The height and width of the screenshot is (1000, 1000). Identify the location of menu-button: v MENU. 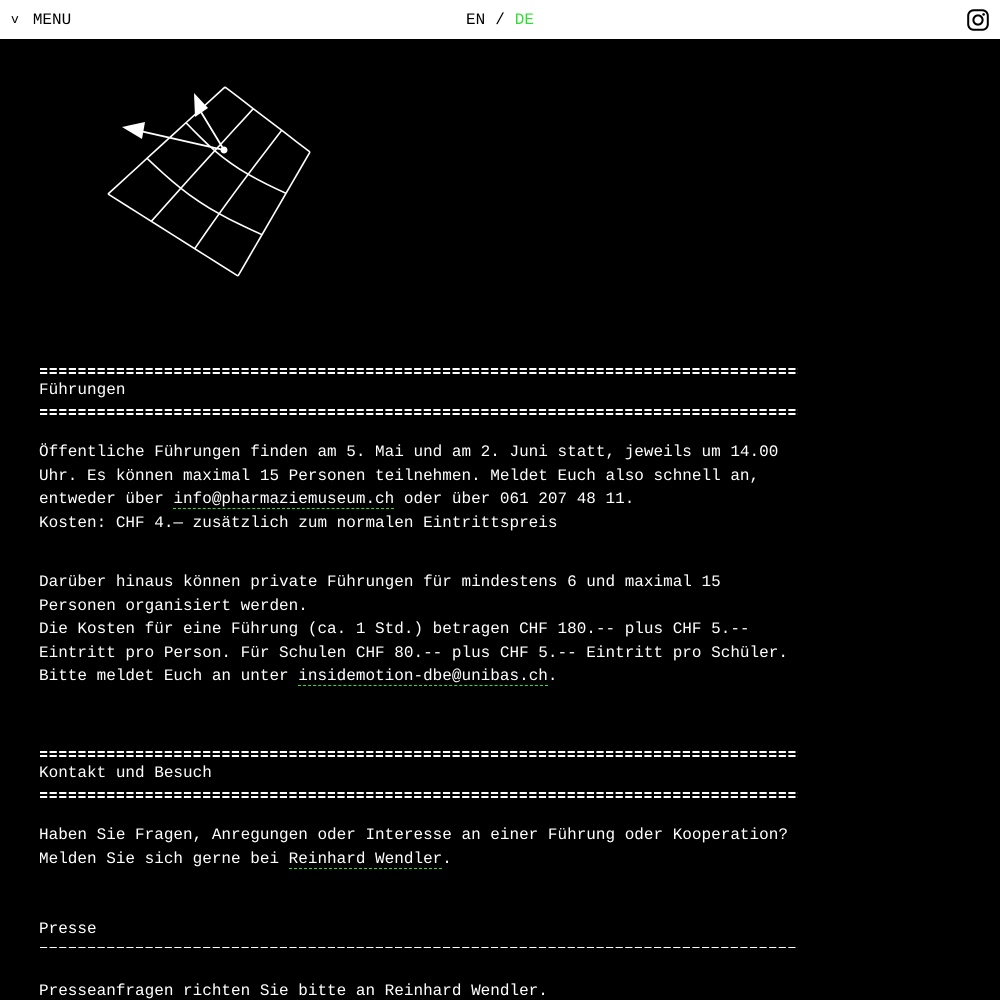
(41, 19).